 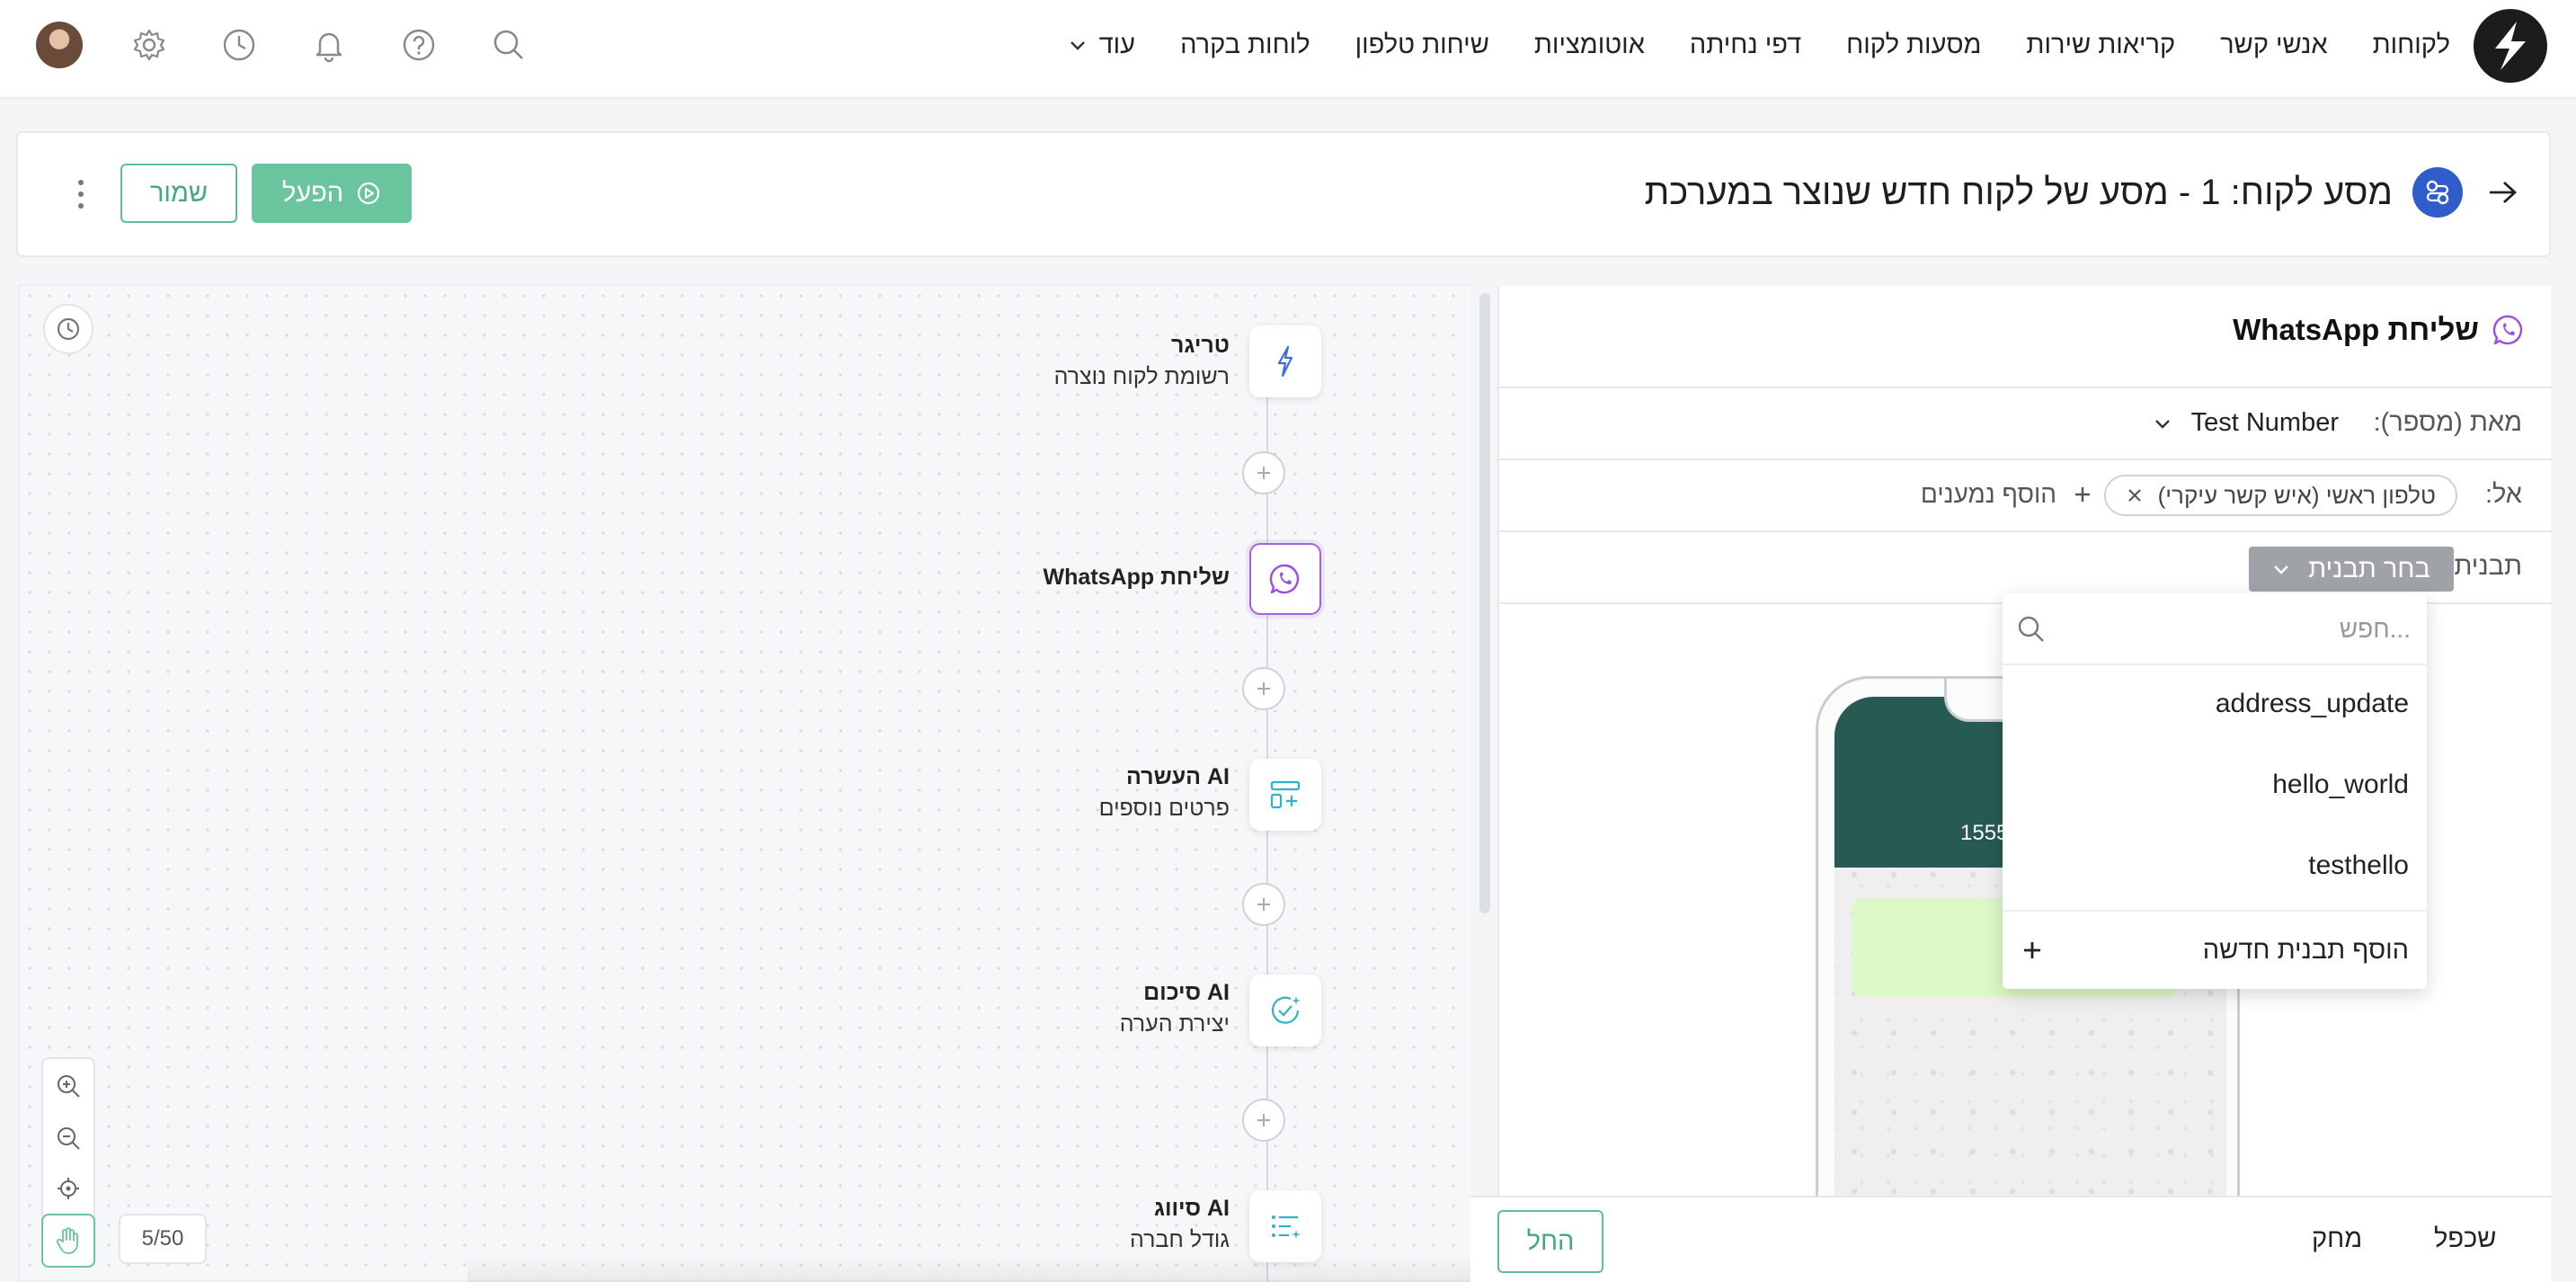 What do you see at coordinates (2280, 495) in the screenshot?
I see `recipient-chip: טלפון ראשי (איש קשר עיקרי)` at bounding box center [2280, 495].